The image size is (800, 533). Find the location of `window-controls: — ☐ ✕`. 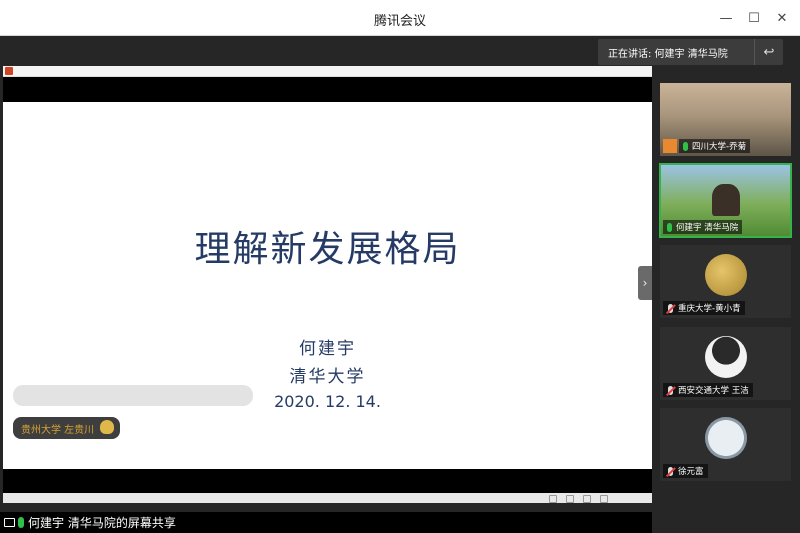

window-controls: — ☐ ✕ is located at coordinates (754, 18).